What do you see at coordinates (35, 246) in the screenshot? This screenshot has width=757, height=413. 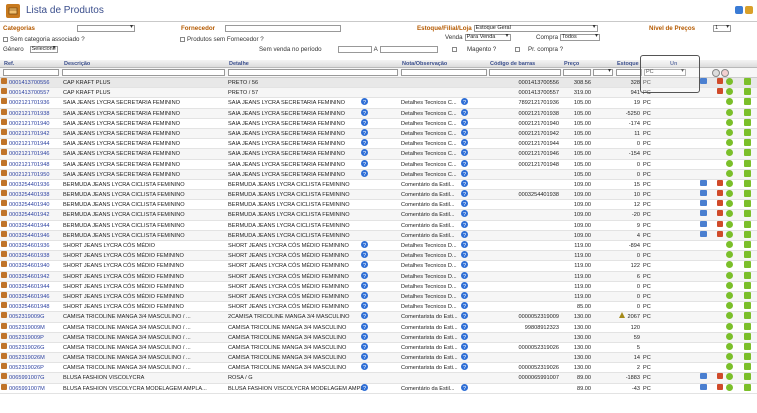 I see `ref-link: 0003254601936` at bounding box center [35, 246].